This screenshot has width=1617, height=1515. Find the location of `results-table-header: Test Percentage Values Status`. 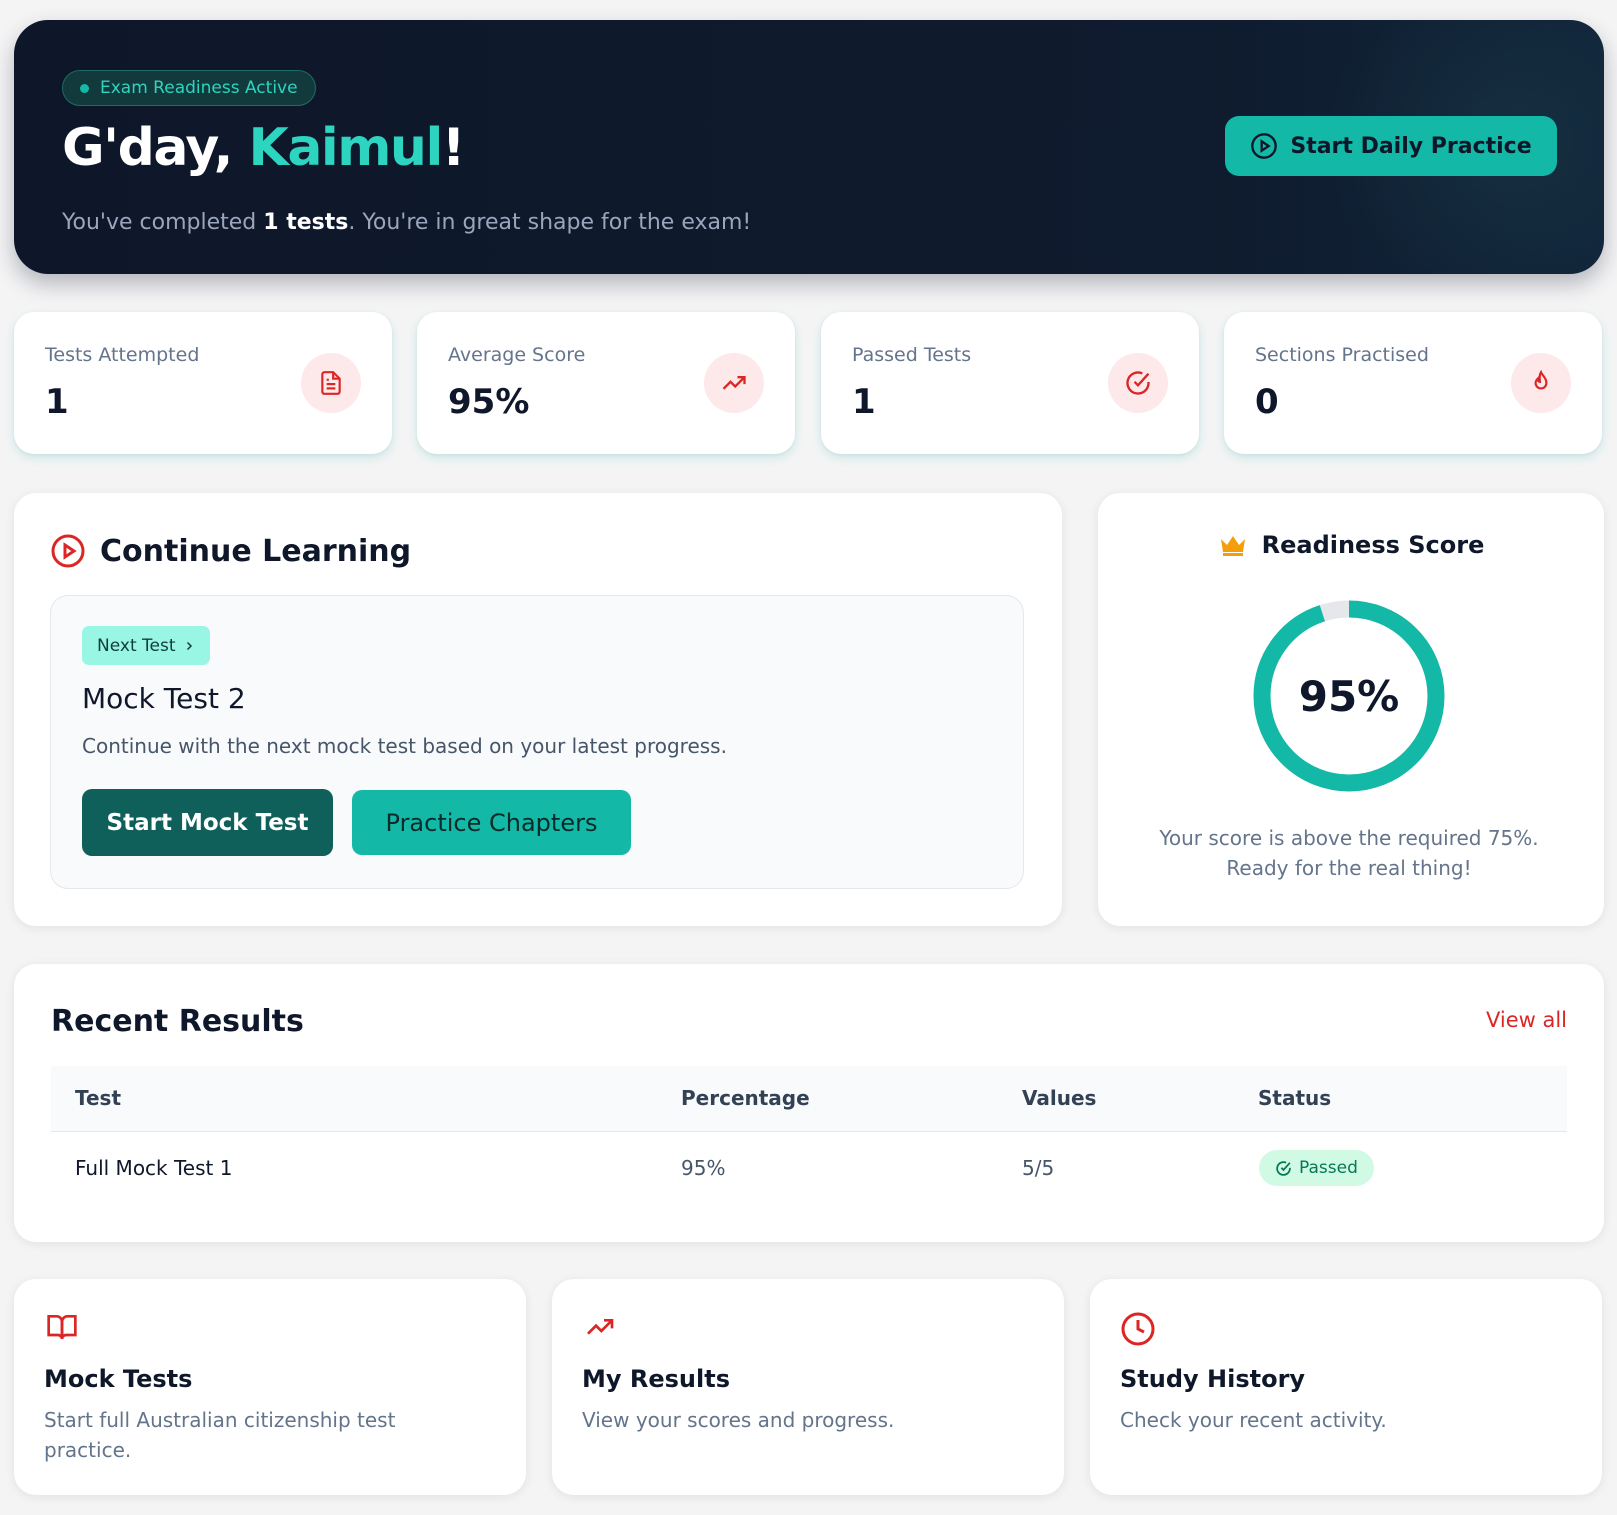

results-table-header: Test Percentage Values Status is located at coordinates (809, 1099).